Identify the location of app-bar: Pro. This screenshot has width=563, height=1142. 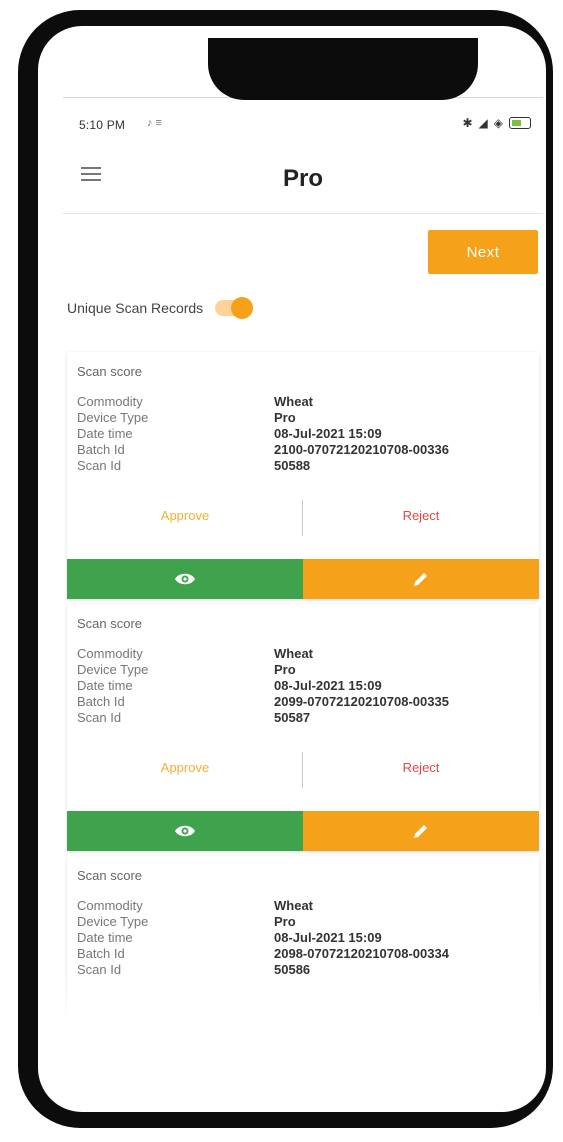
(303, 180).